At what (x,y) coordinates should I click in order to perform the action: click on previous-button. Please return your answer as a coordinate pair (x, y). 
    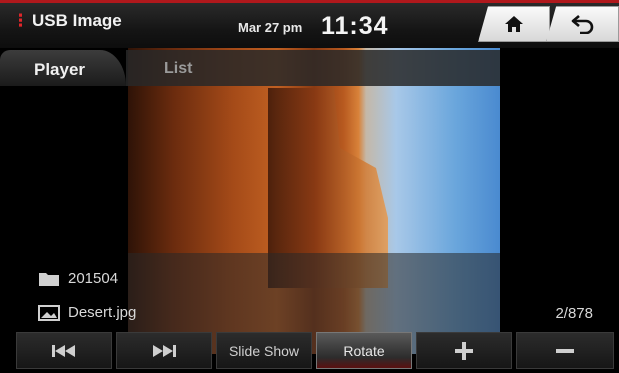
    Looking at the image, I should click on (64, 350).